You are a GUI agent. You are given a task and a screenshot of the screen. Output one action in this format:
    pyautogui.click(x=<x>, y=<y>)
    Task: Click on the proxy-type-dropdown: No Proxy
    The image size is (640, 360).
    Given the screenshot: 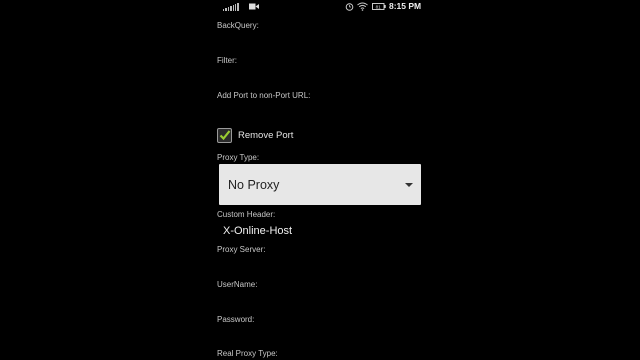 What is the action you would take?
    pyautogui.click(x=320, y=184)
    